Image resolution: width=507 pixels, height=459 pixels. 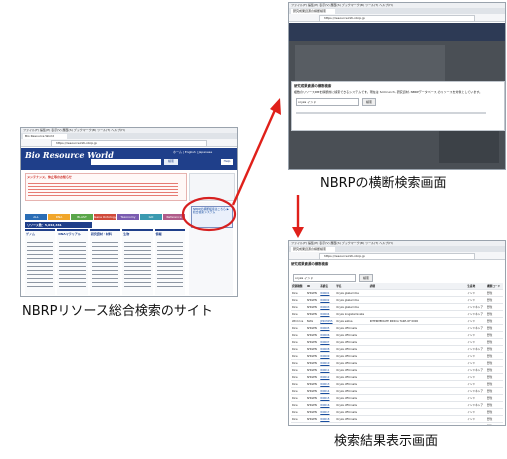 What do you see at coordinates (397, 370) in the screenshot?
I see `table-row: Rice SHIGEN W0011 Oryza officinalis インドネシア 野生` at bounding box center [397, 370].